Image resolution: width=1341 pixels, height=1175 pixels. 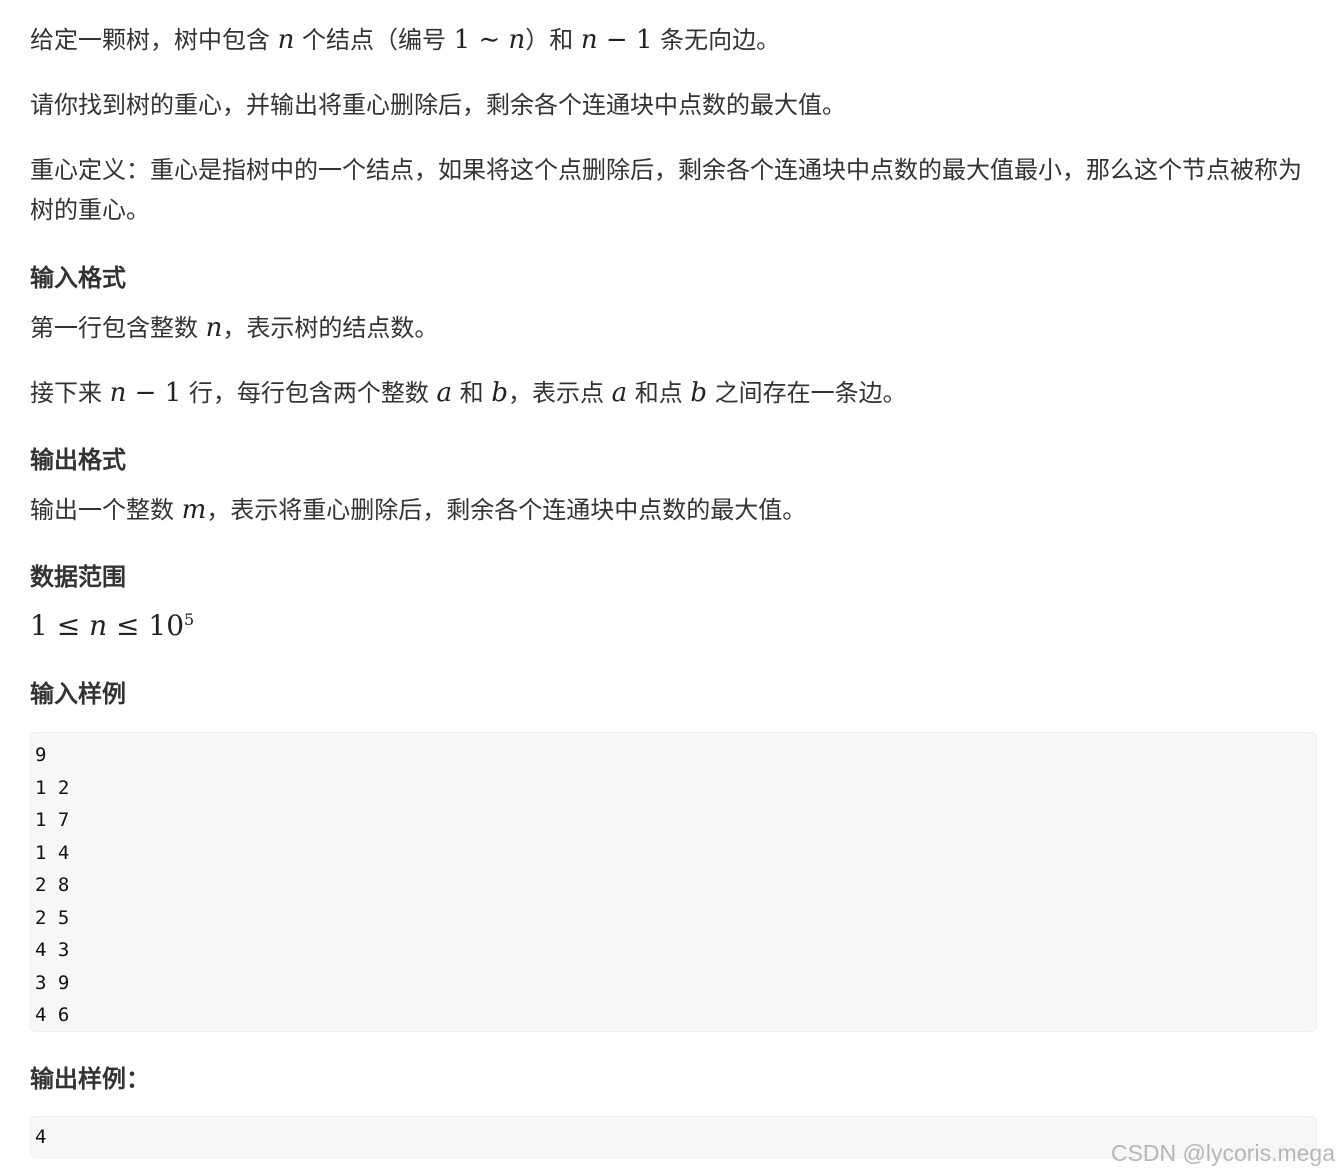 What do you see at coordinates (517, 40) in the screenshot?
I see `math-range-end: n` at bounding box center [517, 40].